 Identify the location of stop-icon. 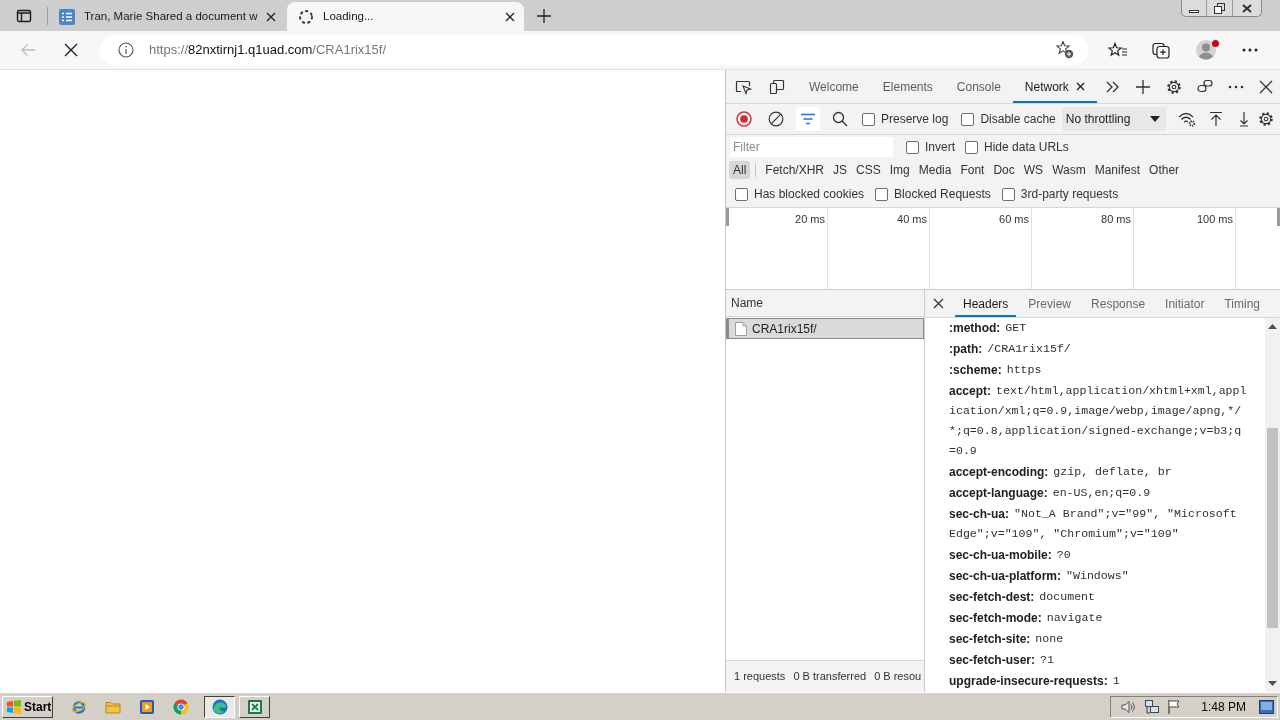
(71, 50).